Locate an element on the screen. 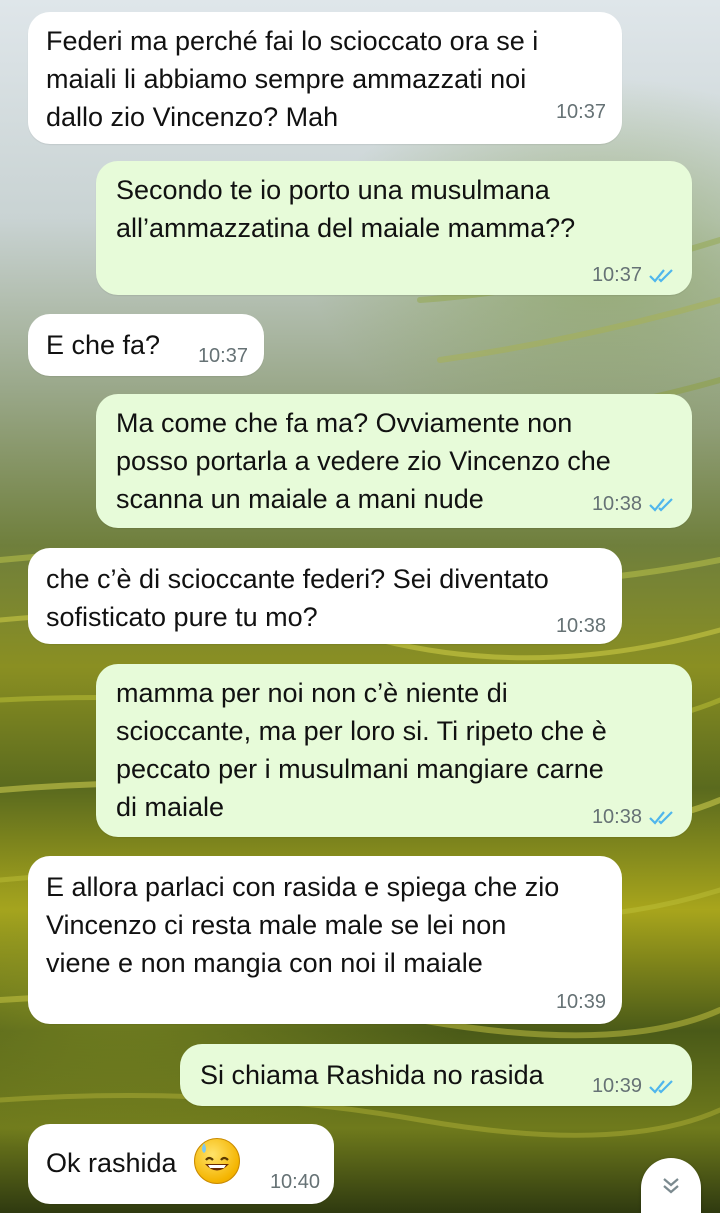 Image resolution: width=720 pixels, height=1213 pixels. message-bubble-incoming: Ok rashida 10:40 is located at coordinates (181, 1164).